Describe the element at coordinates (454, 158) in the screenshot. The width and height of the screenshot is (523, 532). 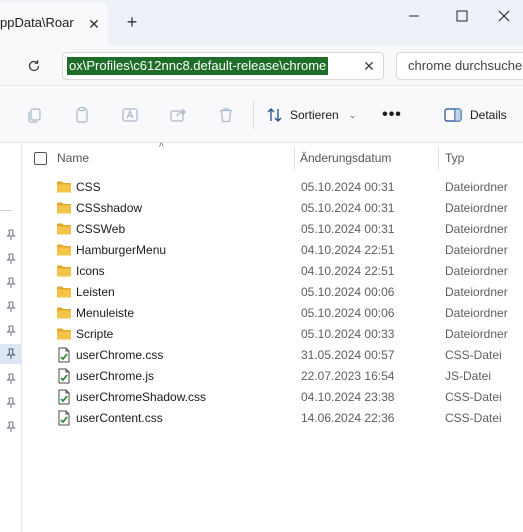
I see `column-type-header: Typ` at that location.